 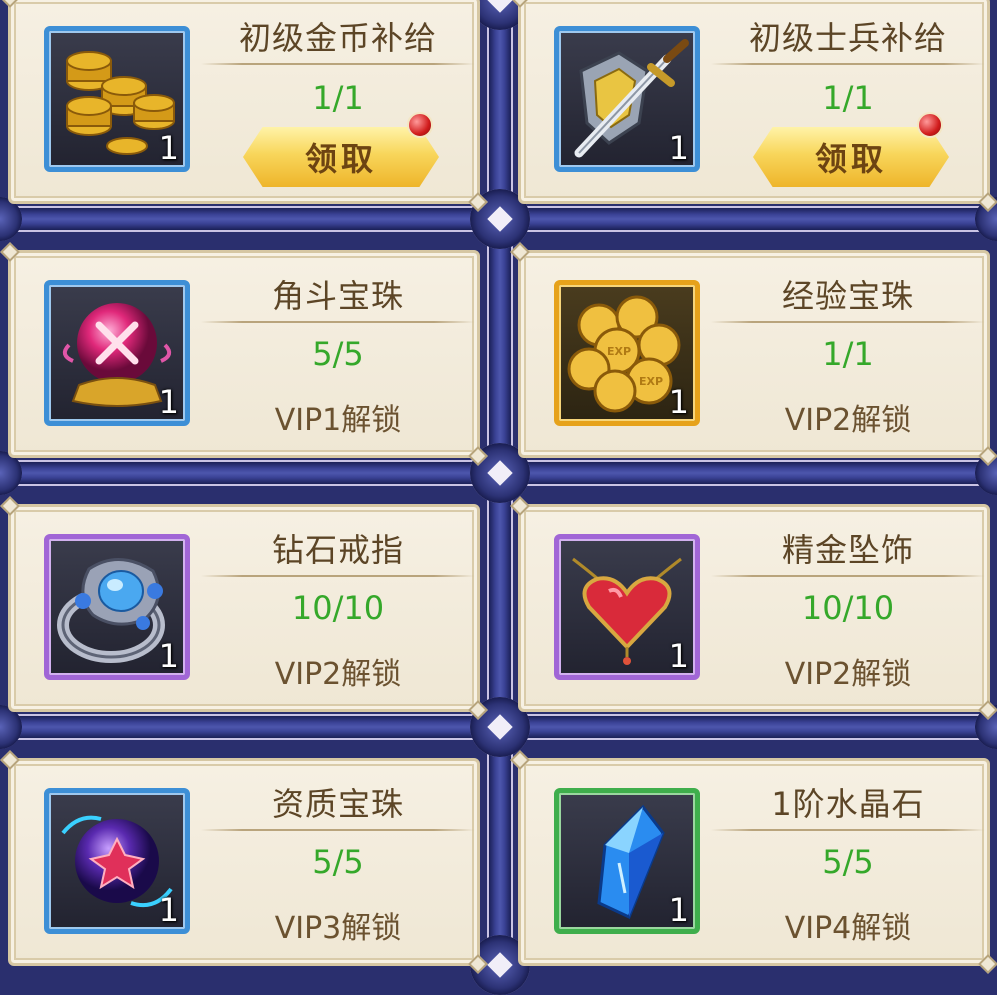 I want to click on supply-card: 1 精金坠饰 10/10 VIP2解锁, so click(x=754, y=608).